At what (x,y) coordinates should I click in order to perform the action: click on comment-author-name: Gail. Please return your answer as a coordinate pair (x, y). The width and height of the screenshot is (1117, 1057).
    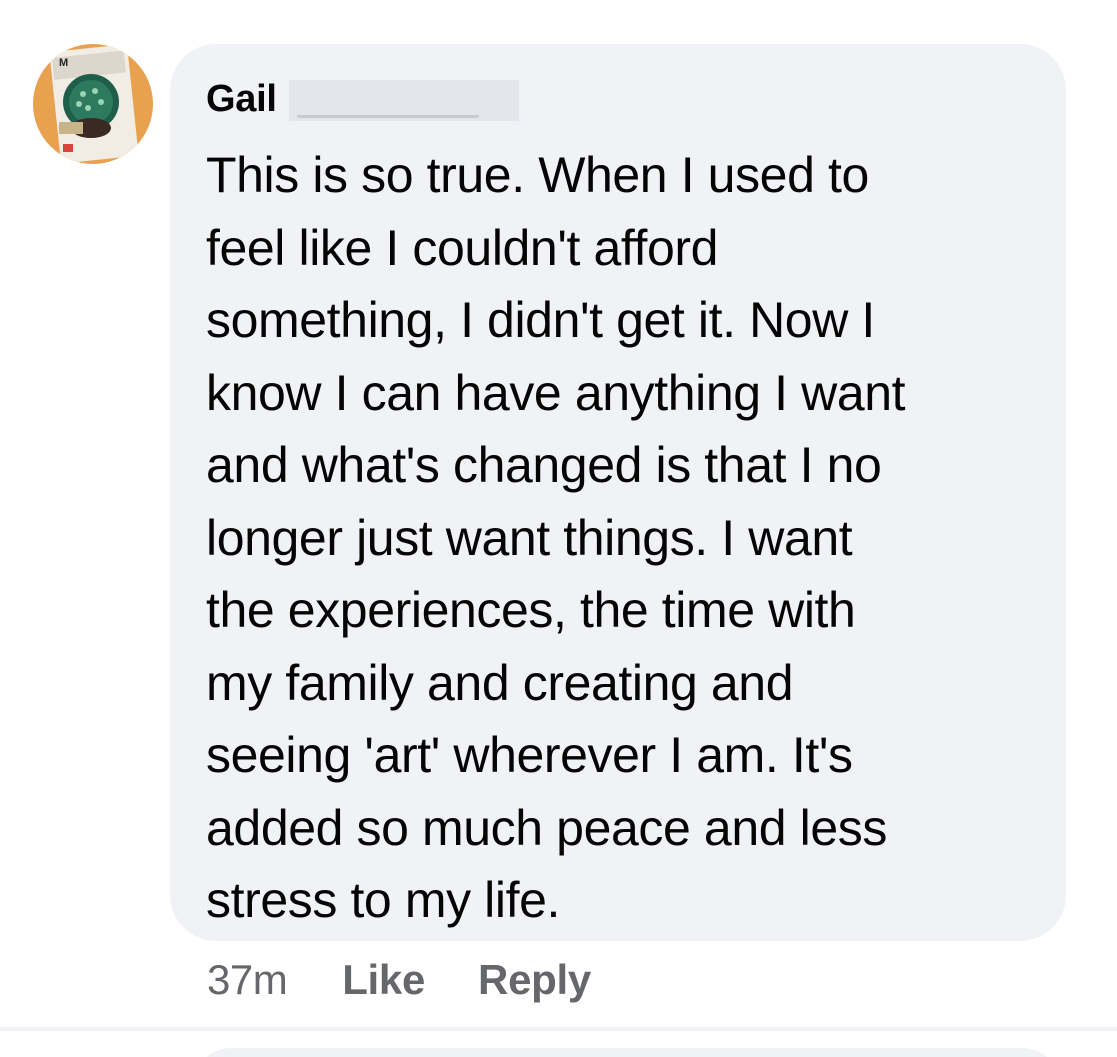
    Looking at the image, I should click on (241, 99).